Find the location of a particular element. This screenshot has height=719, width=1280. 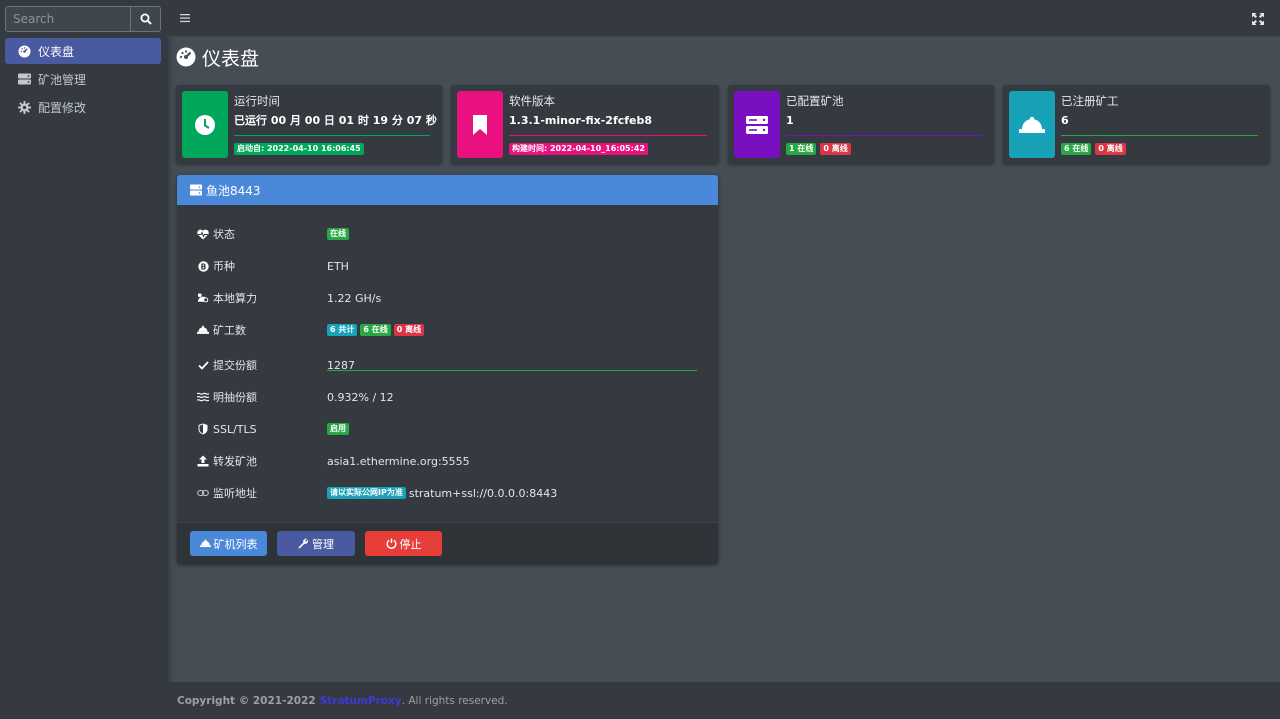

hashrate-value: 1.22 GH/s is located at coordinates (354, 298).